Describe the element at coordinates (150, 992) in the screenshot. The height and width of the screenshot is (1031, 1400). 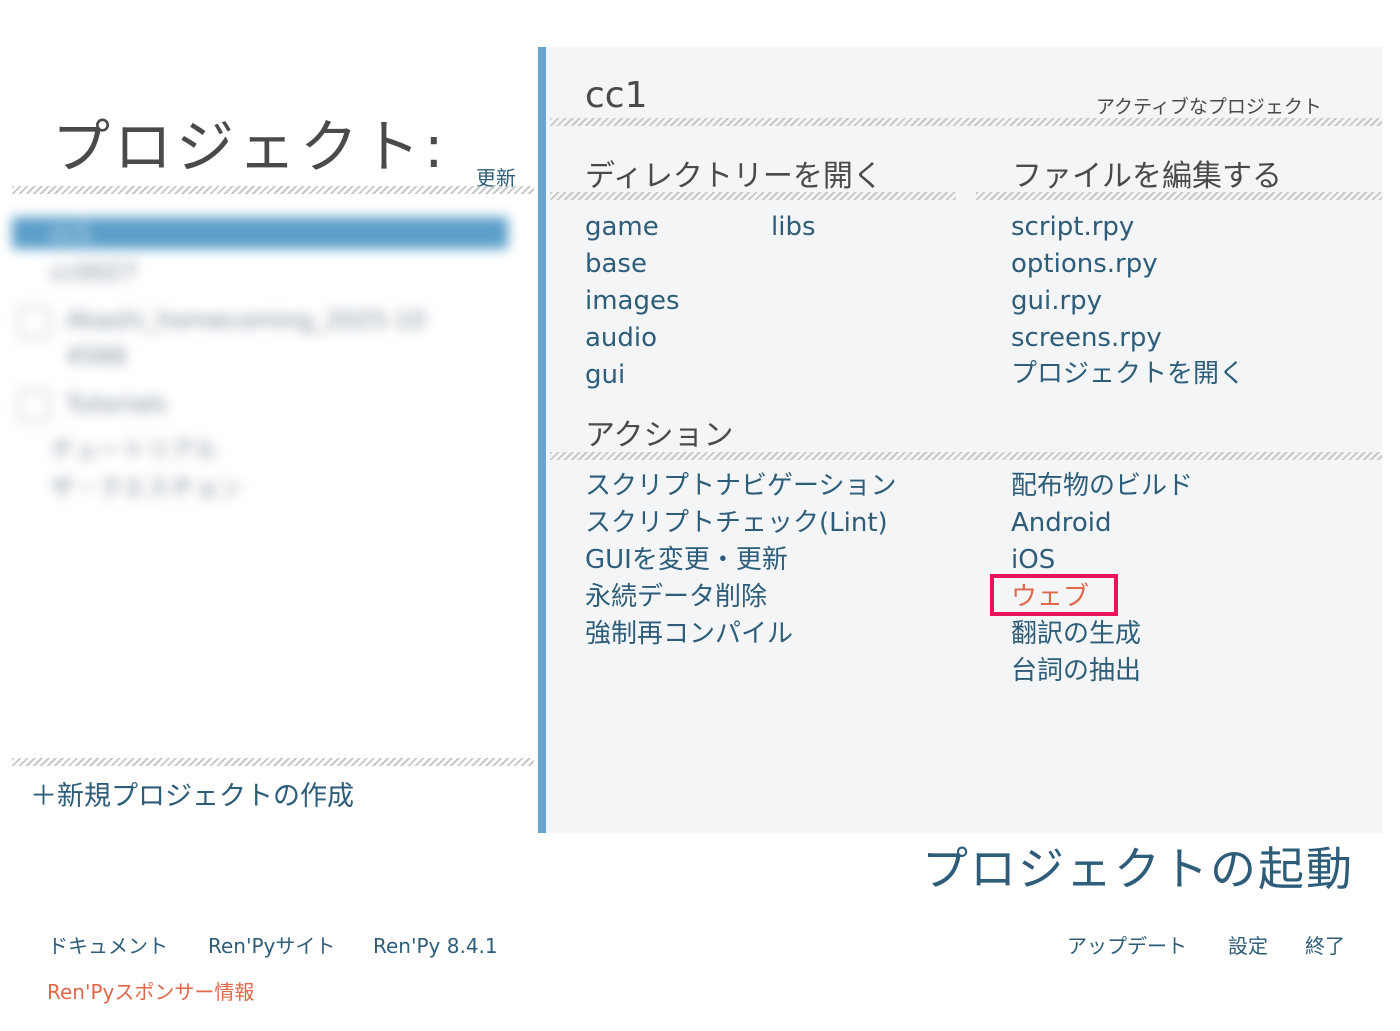
I see `sponsor-link: Ren'Pyスポンサー情報` at that location.